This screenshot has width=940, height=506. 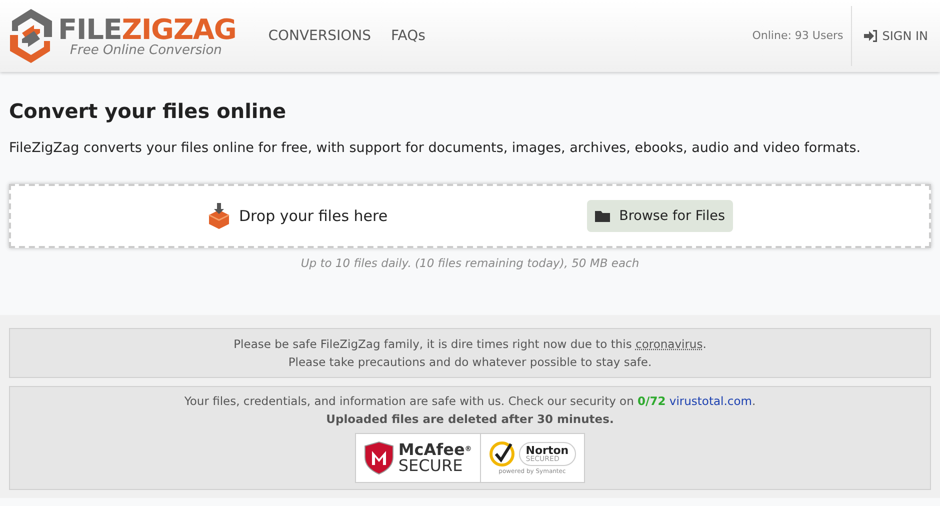 I want to click on badge-brand: McAfee$^{®}$, so click(x=435, y=450).